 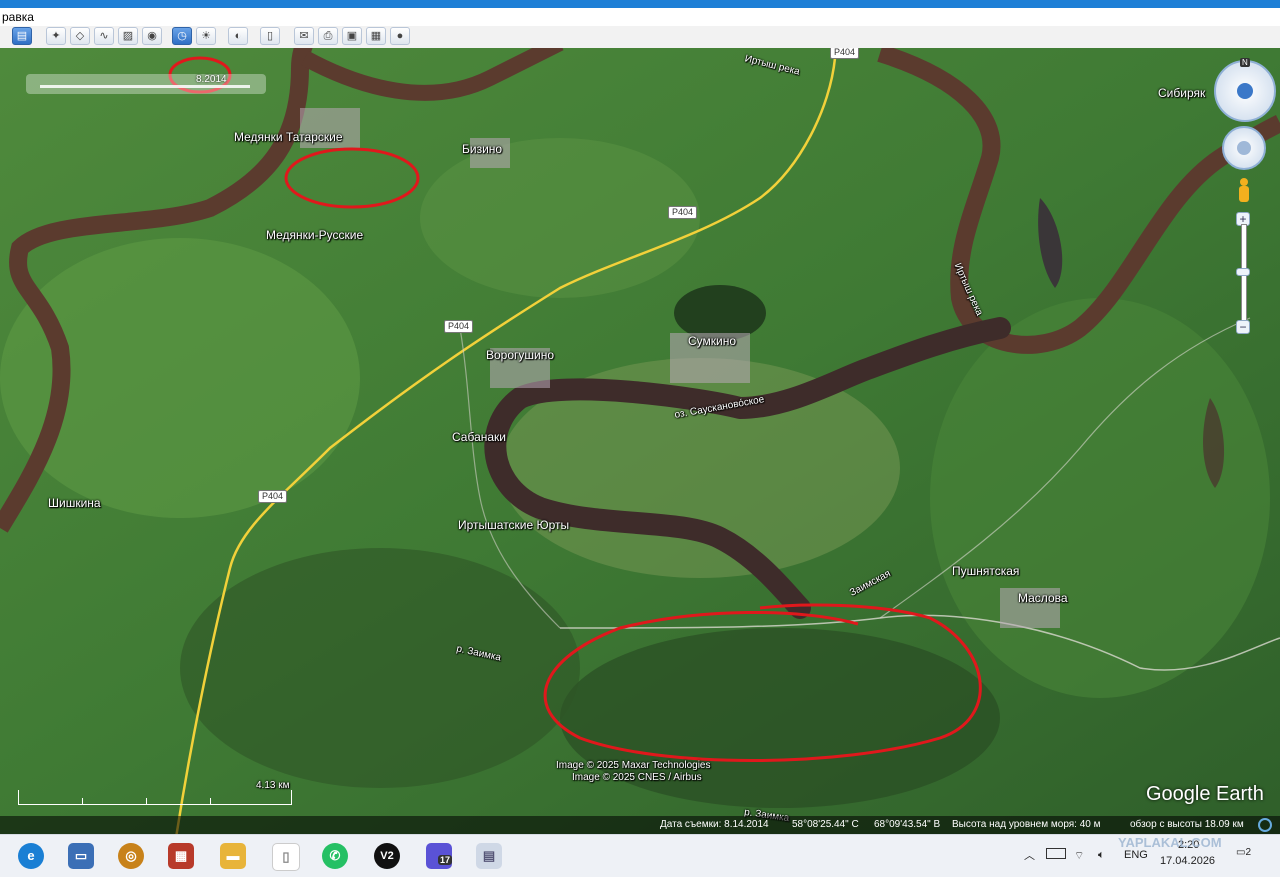 What do you see at coordinates (640, 37) in the screenshot?
I see `toolbar: ▤ ✦ ◇ ∿ ▨ ◉ ◷ ☀ ◐ ▯ ✉ ⎙ ▣ ▦ ●` at bounding box center [640, 37].